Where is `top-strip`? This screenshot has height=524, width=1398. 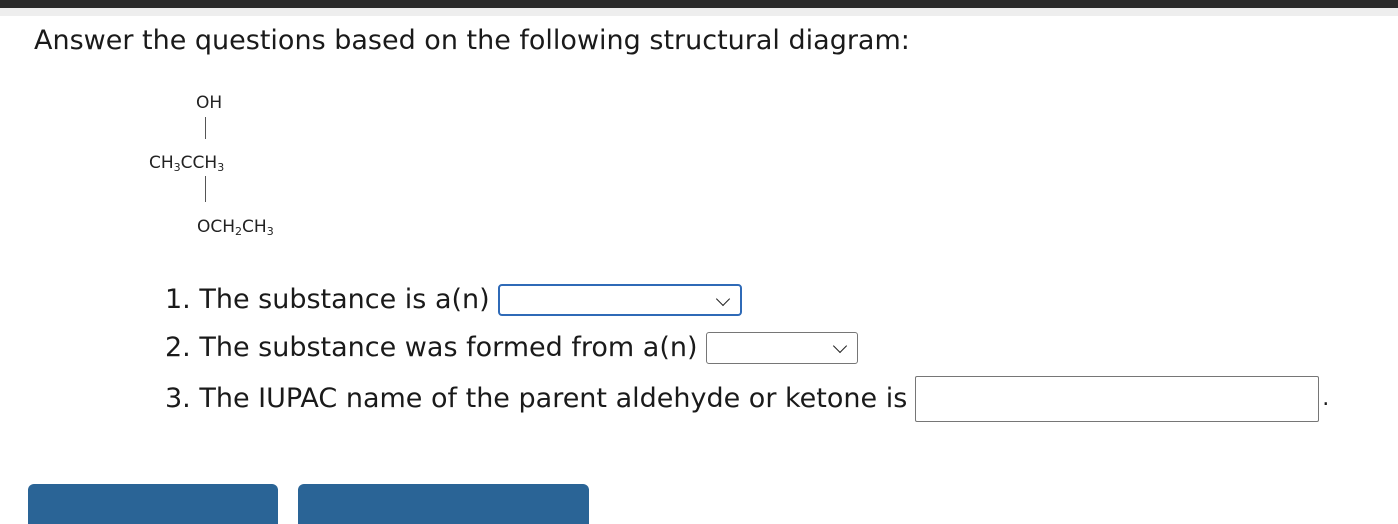 top-strip is located at coordinates (699, 4).